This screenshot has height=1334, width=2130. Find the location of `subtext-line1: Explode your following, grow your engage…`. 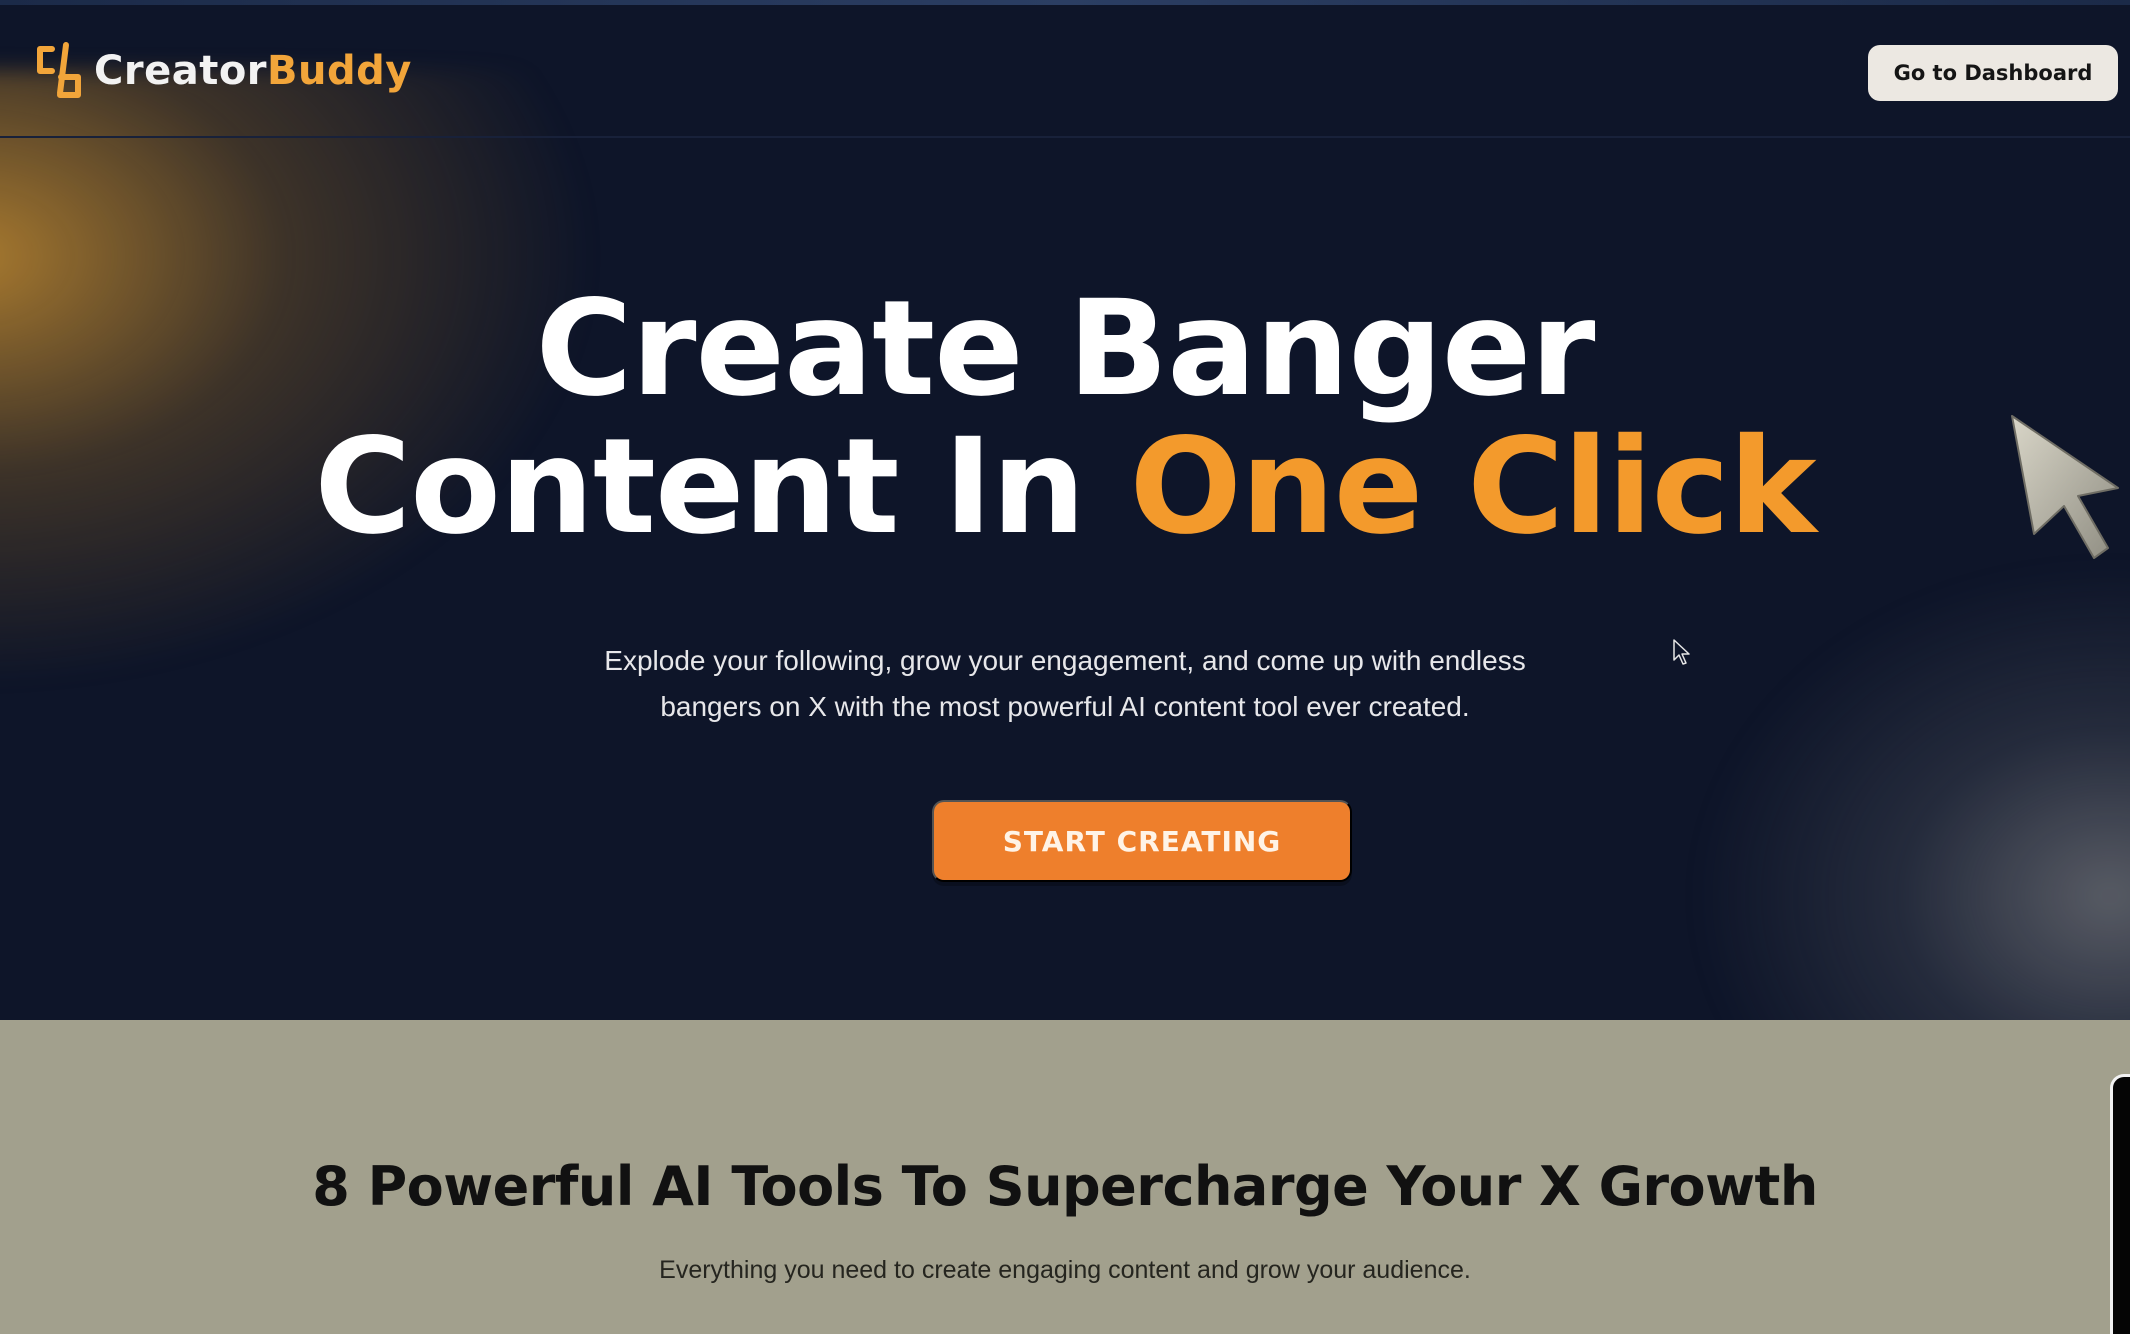

subtext-line1: Explode your following, grow your engage… is located at coordinates (1065, 660).